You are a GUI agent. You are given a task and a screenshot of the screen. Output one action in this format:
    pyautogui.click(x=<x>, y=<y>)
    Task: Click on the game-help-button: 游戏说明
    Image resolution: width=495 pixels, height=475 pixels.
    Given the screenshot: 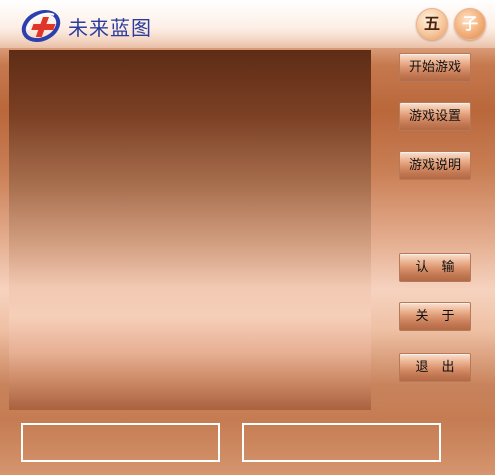 What is the action you would take?
    pyautogui.click(x=435, y=165)
    